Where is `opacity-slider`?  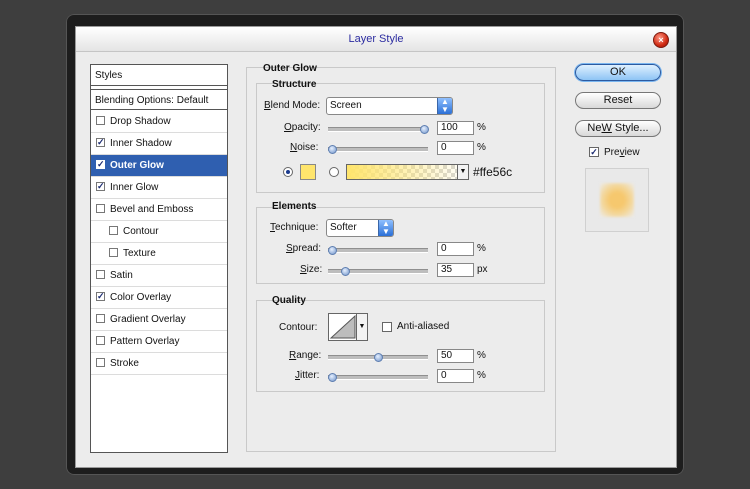 opacity-slider is located at coordinates (378, 129).